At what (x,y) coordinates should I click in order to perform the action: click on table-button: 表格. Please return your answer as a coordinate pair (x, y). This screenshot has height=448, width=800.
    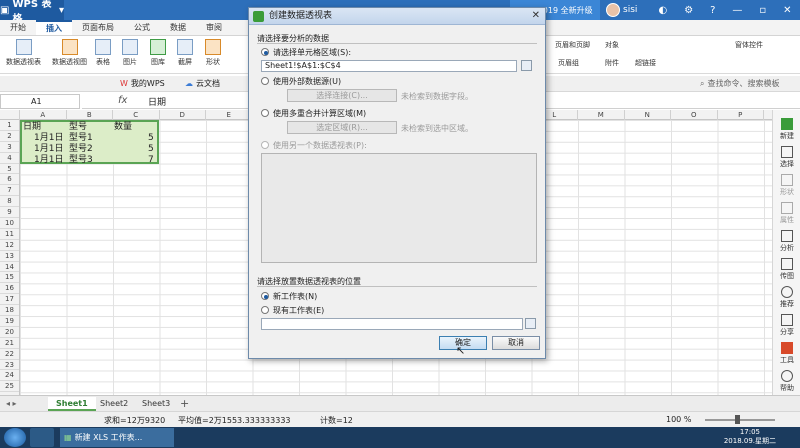
    Looking at the image, I should click on (103, 53).